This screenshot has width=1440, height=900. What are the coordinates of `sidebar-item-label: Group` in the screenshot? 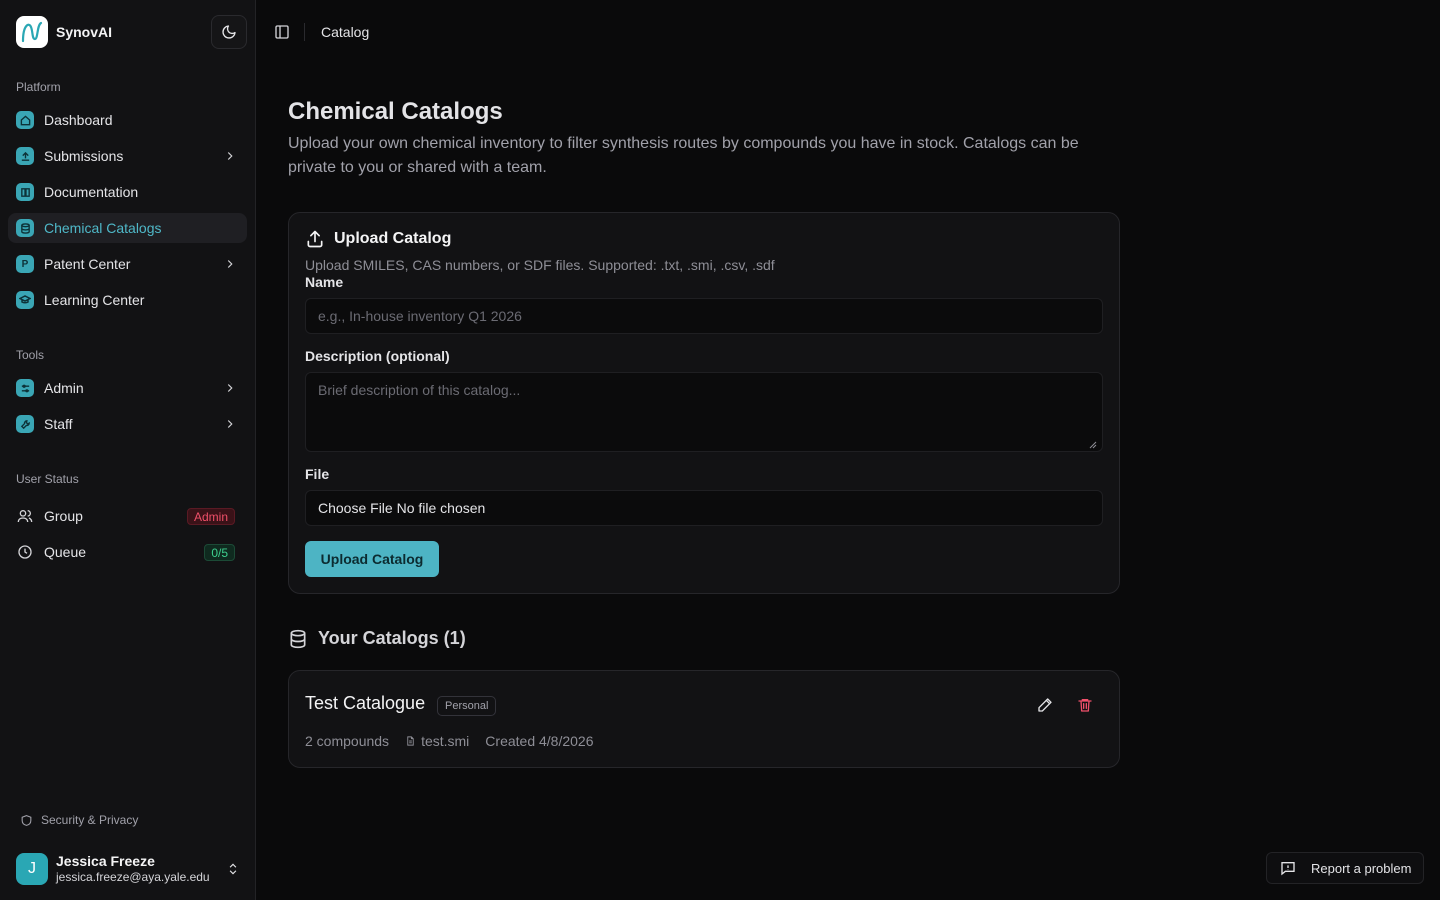 It's located at (63, 516).